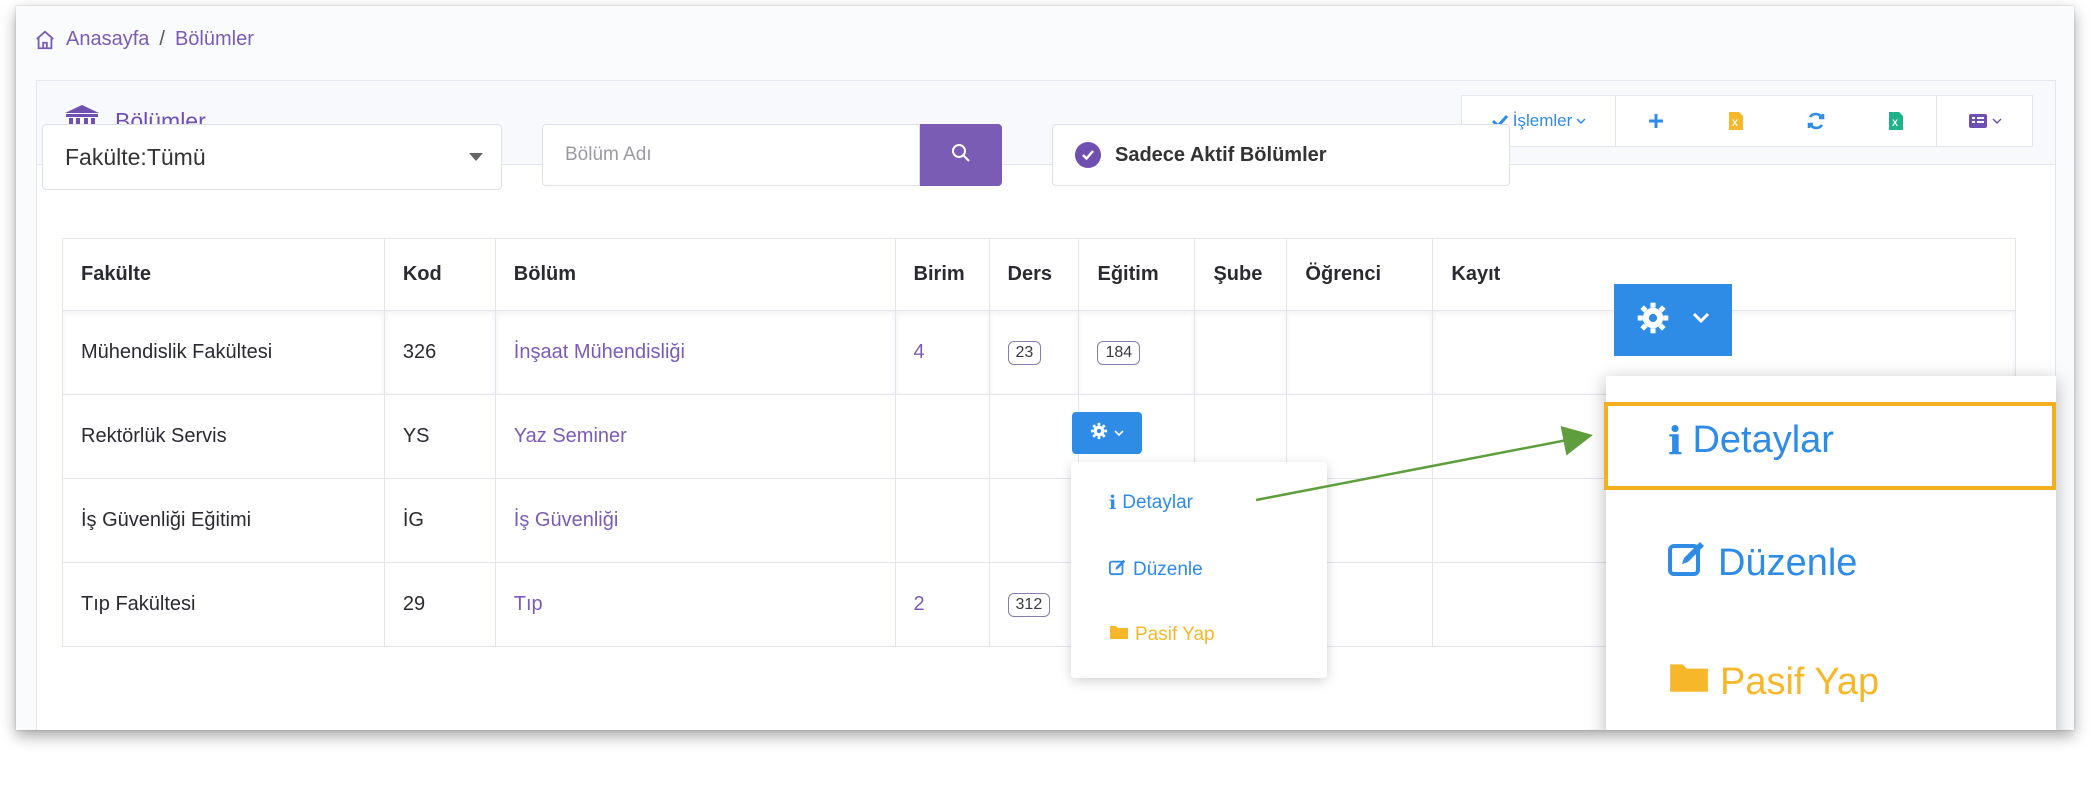 Image resolution: width=2097 pixels, height=785 pixels. What do you see at coordinates (439, 352) in the screenshot?
I see `code-cell: 326` at bounding box center [439, 352].